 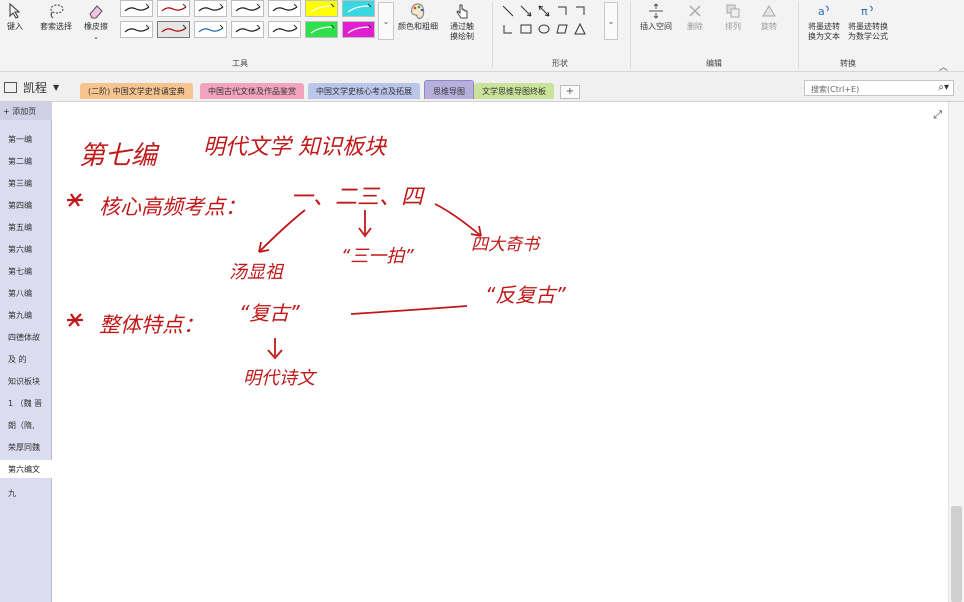 I want to click on svg-text: π, so click(x=864, y=11).